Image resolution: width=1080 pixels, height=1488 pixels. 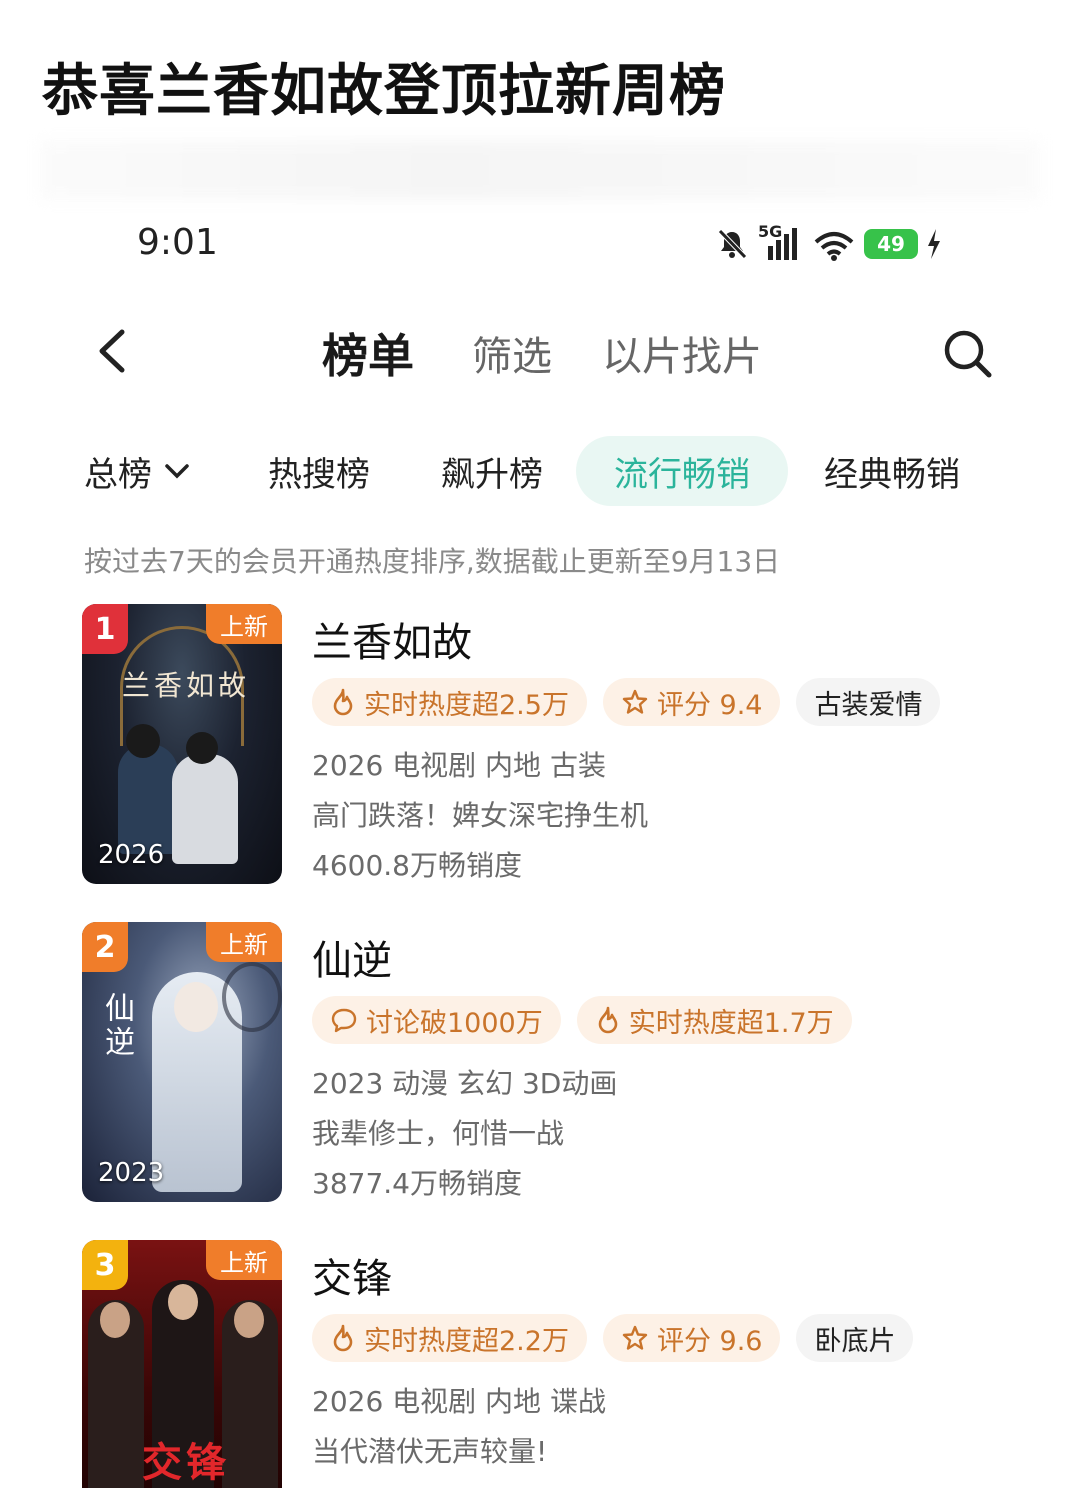 I want to click on filter-rising: 飙升榜, so click(x=492, y=471).